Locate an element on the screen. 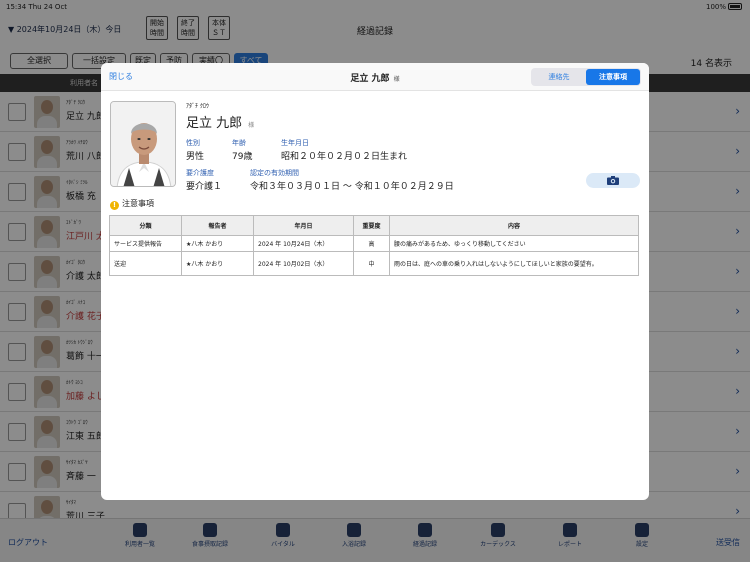 The image size is (750, 562). cell-date: 2024 年 10月02日（水） is located at coordinates (303, 263).